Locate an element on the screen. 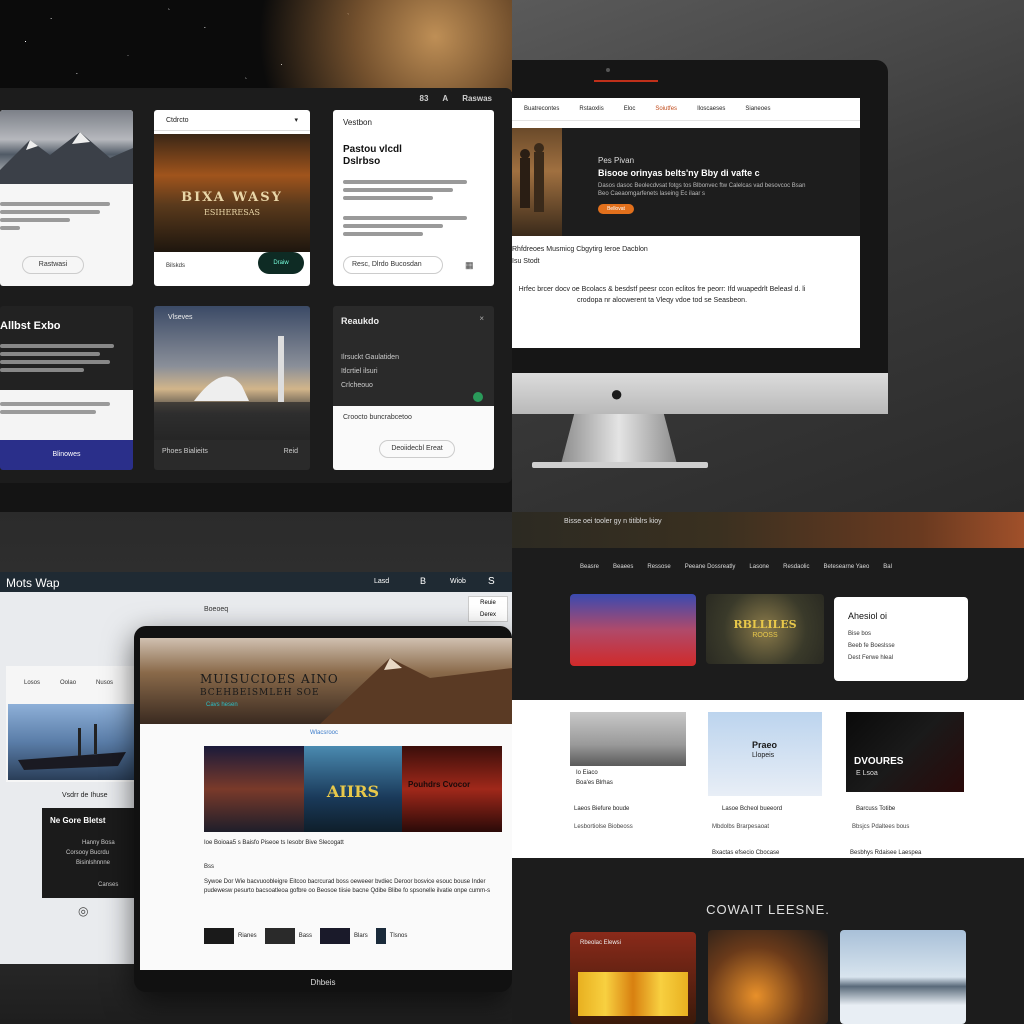 This screenshot has height=1024, width=1024. thumb-label: Blars is located at coordinates (361, 936).